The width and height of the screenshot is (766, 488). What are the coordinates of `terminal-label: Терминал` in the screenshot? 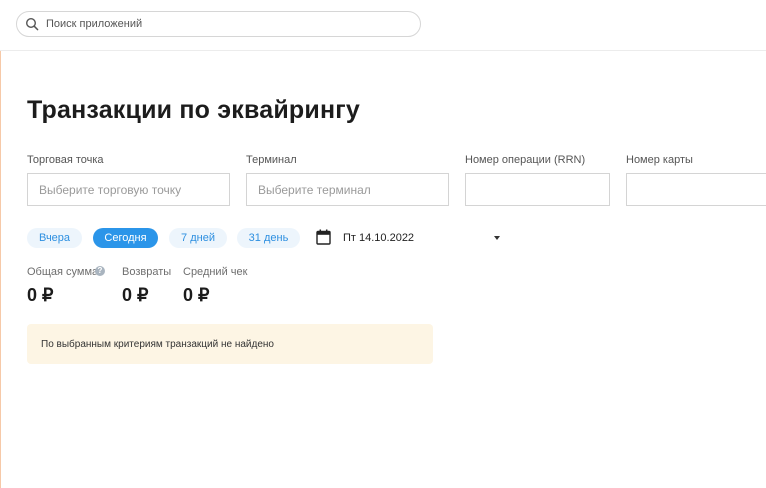 It's located at (271, 160).